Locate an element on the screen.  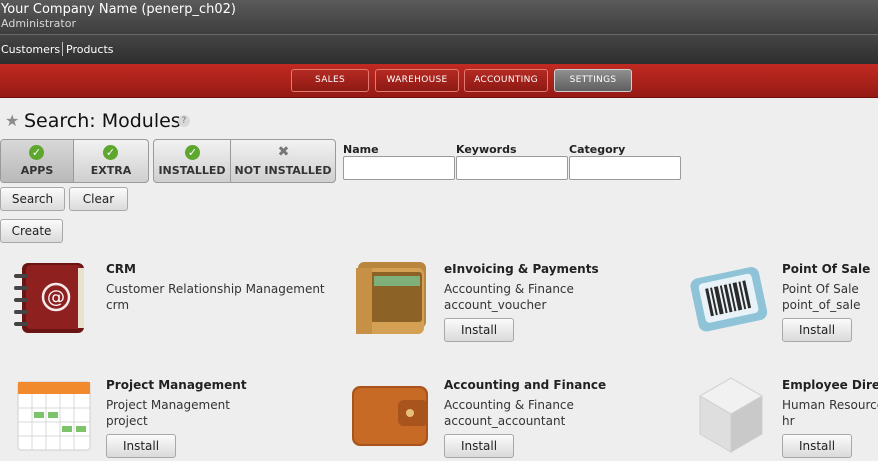
module-technical-name: point_of_sale is located at coordinates (821, 305).